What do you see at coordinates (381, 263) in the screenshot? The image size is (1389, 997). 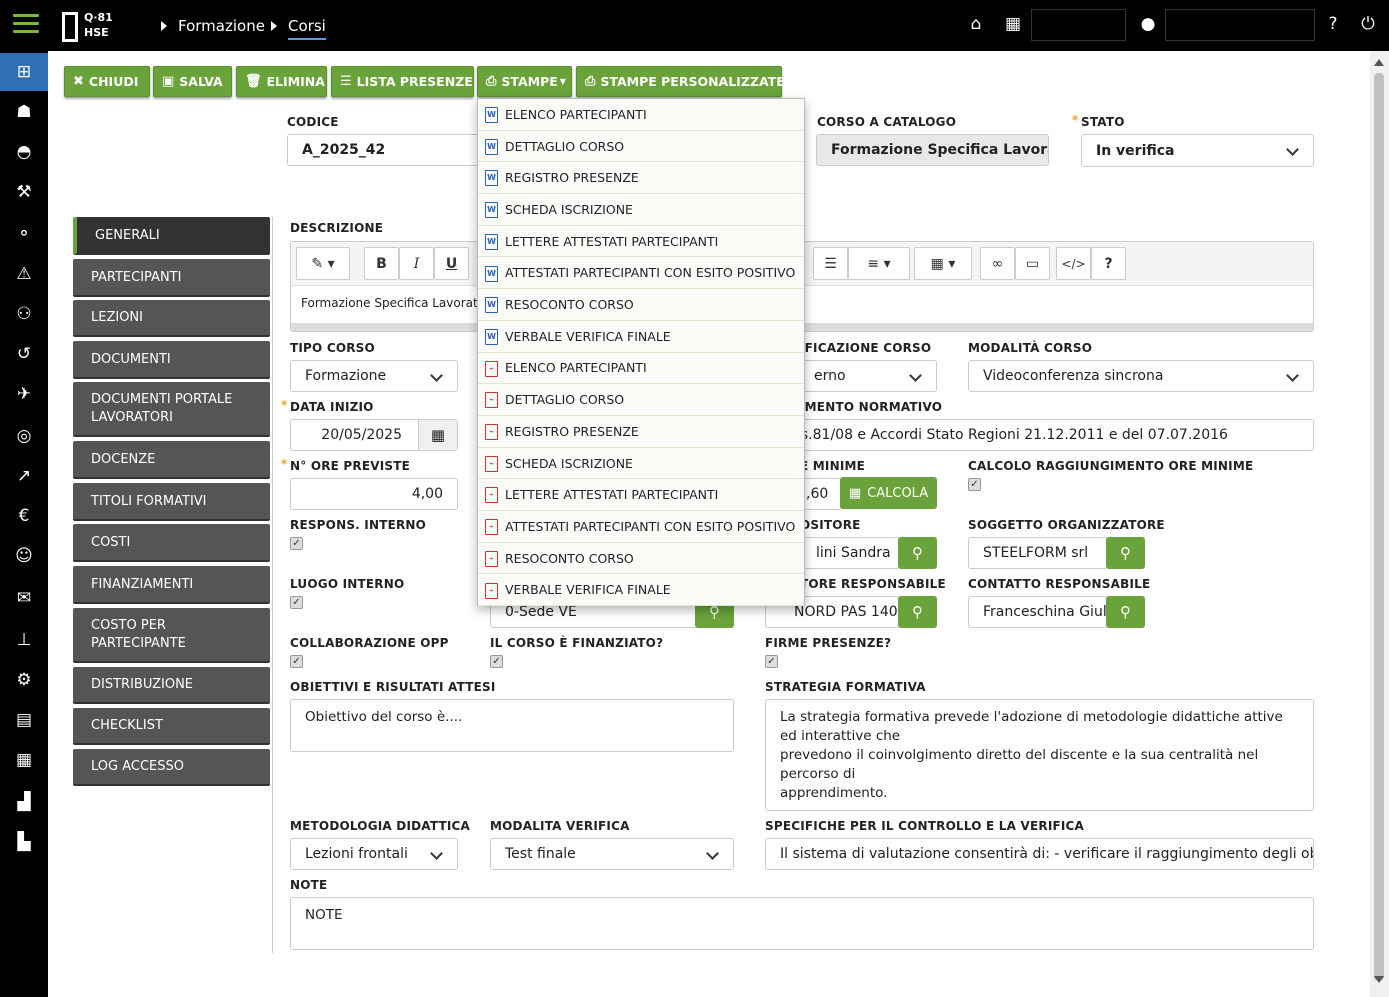 I see `bold-icon: B` at bounding box center [381, 263].